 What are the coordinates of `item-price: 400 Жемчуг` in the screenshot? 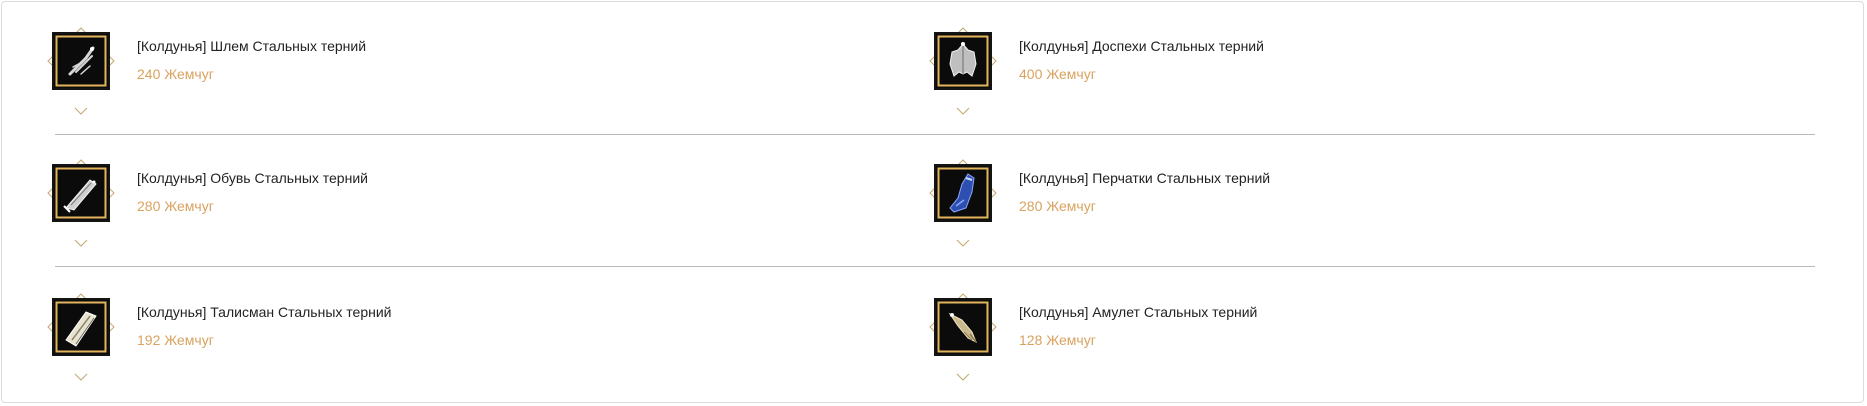 It's located at (1057, 74).